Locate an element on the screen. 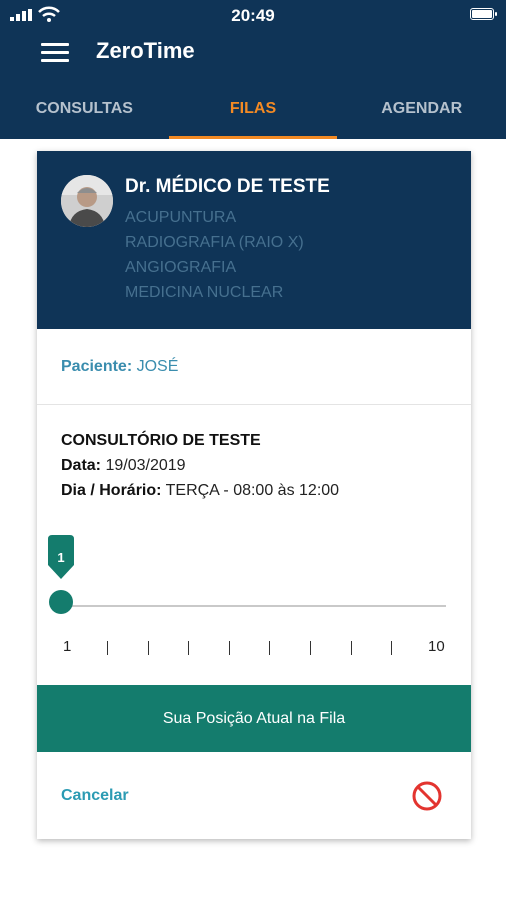  ban-icon is located at coordinates (427, 796).